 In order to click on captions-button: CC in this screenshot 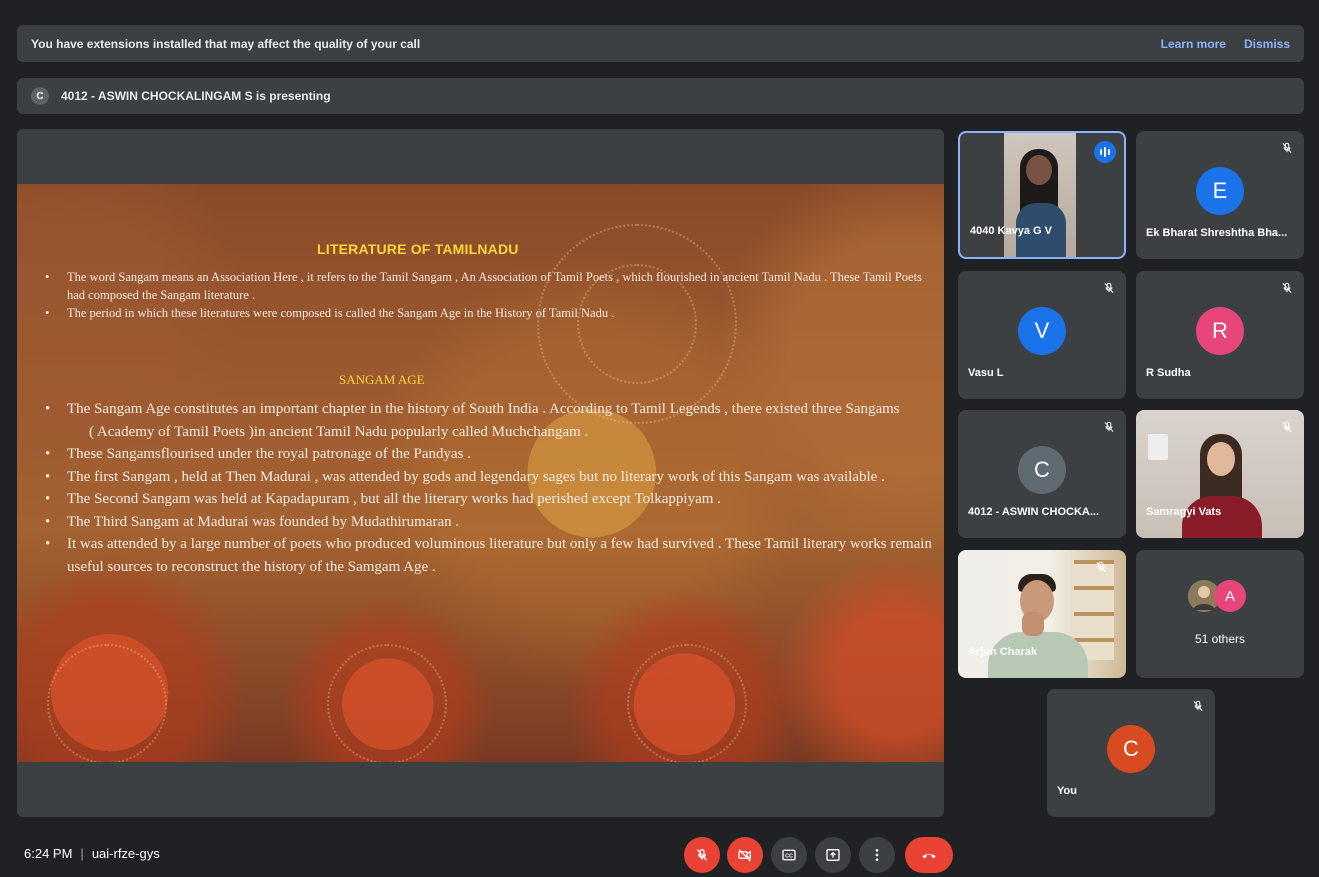, I will do `click(789, 855)`.